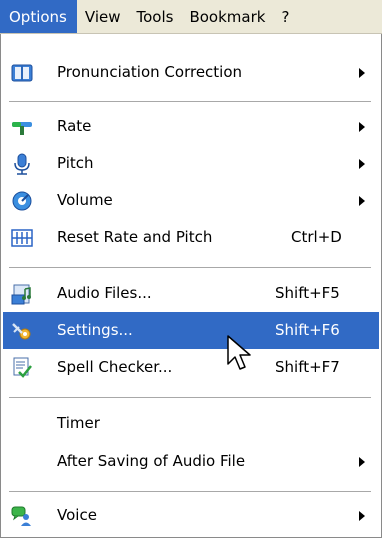  I want to click on menu-item-label: Pronunciation Correction, so click(150, 72).